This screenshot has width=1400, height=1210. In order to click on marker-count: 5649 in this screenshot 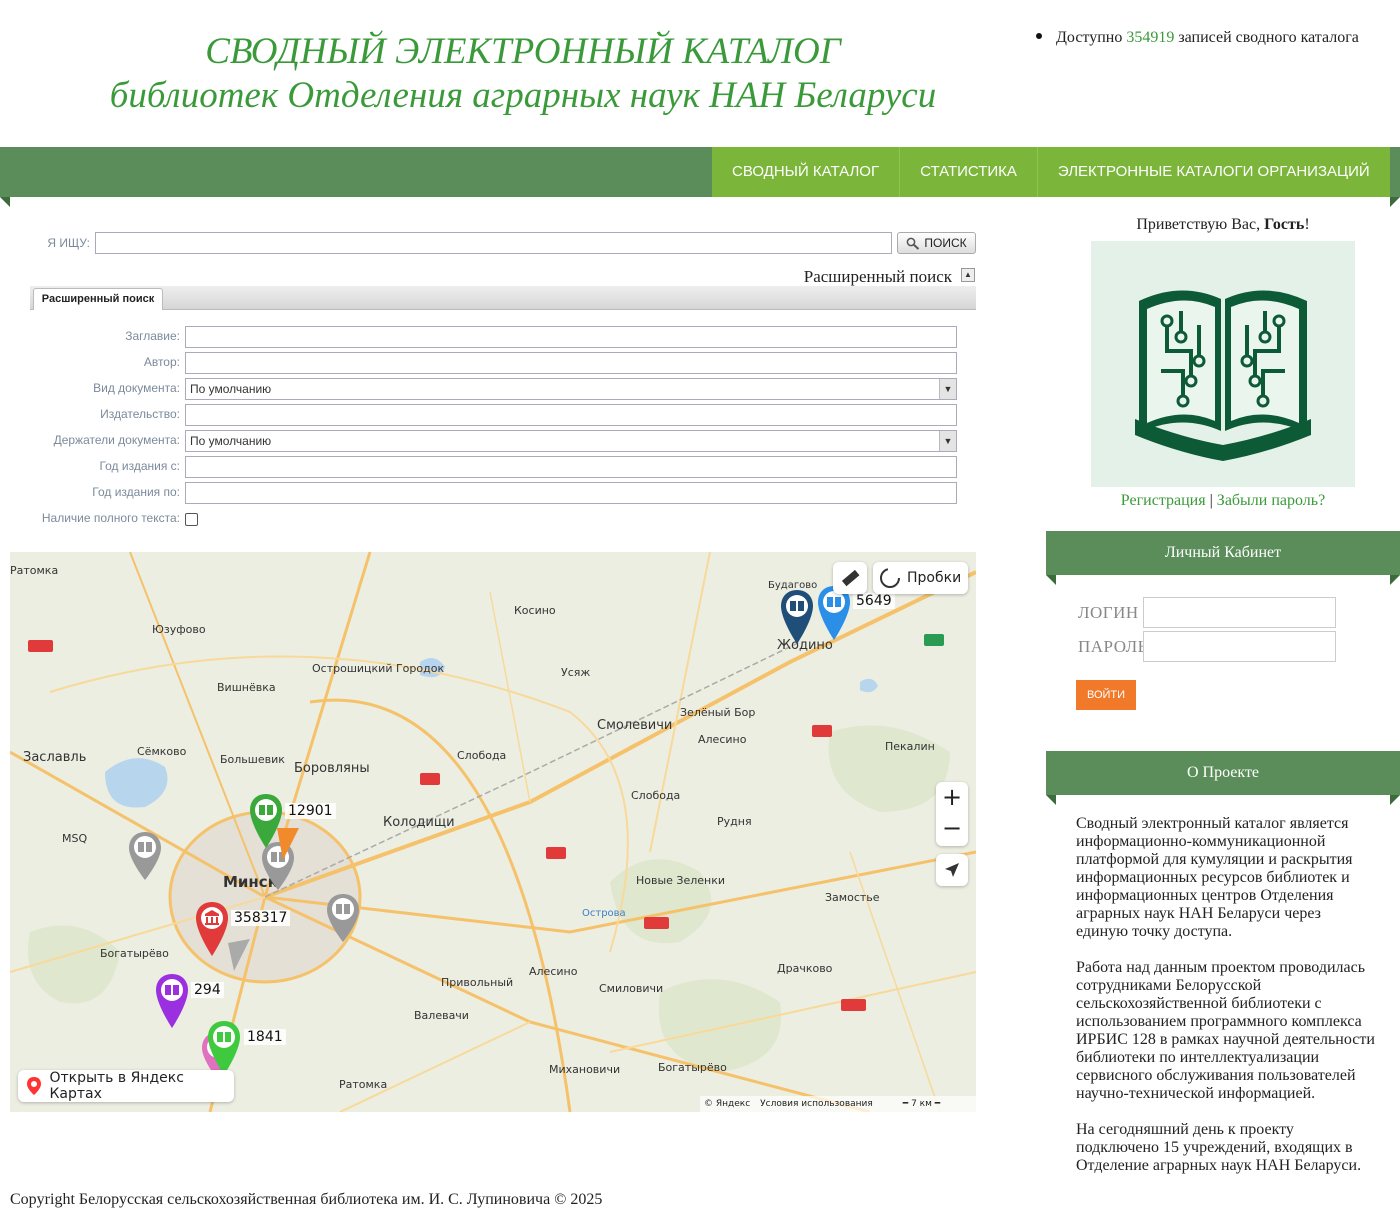, I will do `click(874, 601)`.